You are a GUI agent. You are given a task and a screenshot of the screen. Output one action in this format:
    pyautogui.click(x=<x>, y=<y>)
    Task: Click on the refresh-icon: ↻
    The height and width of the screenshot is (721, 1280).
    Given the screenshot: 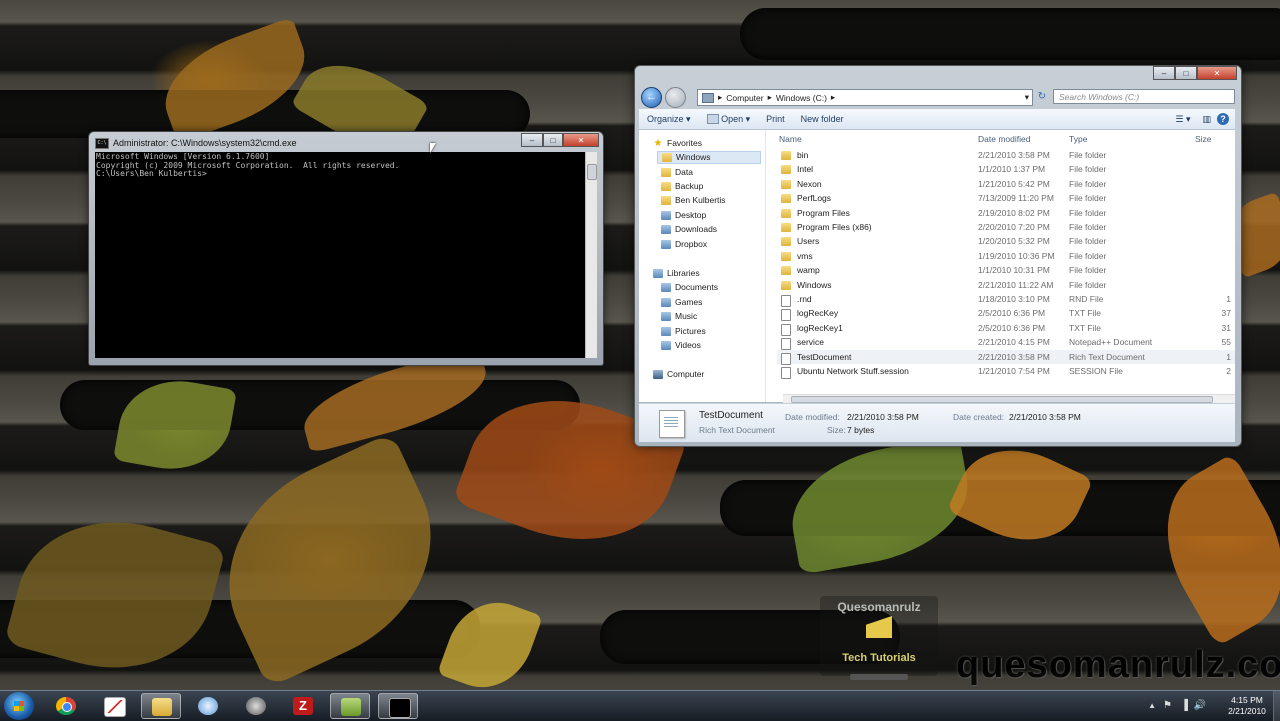 What is the action you would take?
    pyautogui.click(x=1042, y=96)
    